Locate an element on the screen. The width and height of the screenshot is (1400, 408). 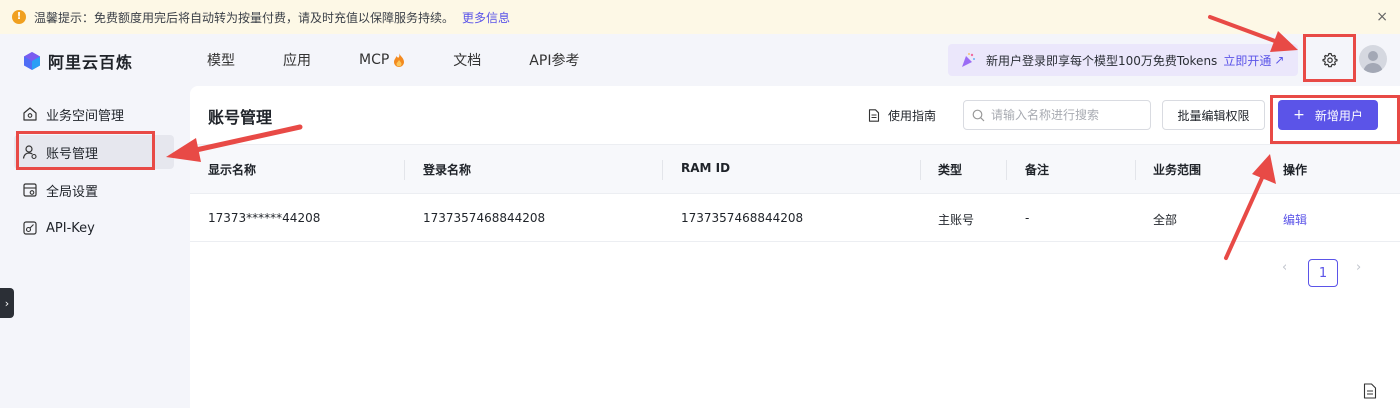
edit-link: 编辑 is located at coordinates (1295, 219).